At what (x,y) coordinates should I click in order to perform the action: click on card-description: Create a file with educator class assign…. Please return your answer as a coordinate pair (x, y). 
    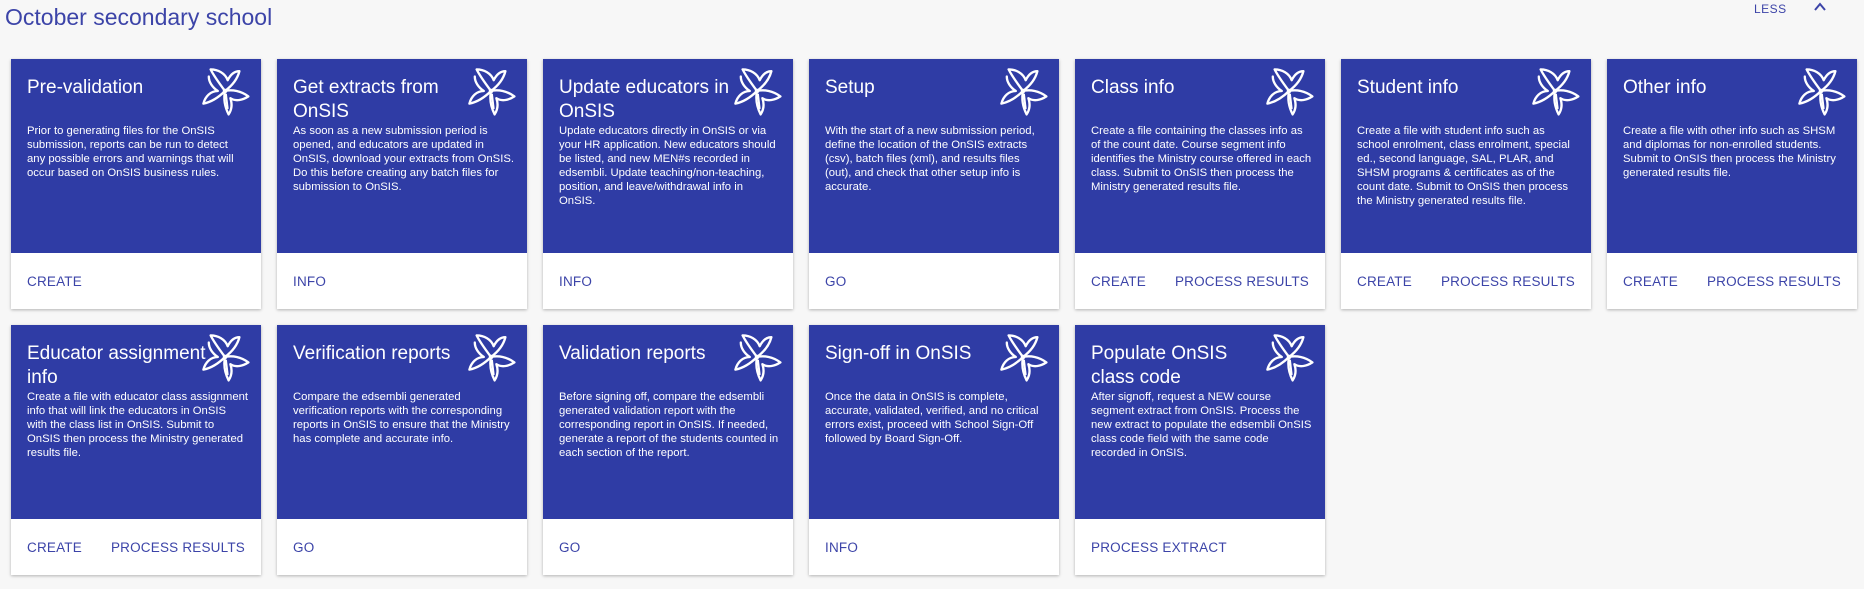
    Looking at the image, I should click on (138, 425).